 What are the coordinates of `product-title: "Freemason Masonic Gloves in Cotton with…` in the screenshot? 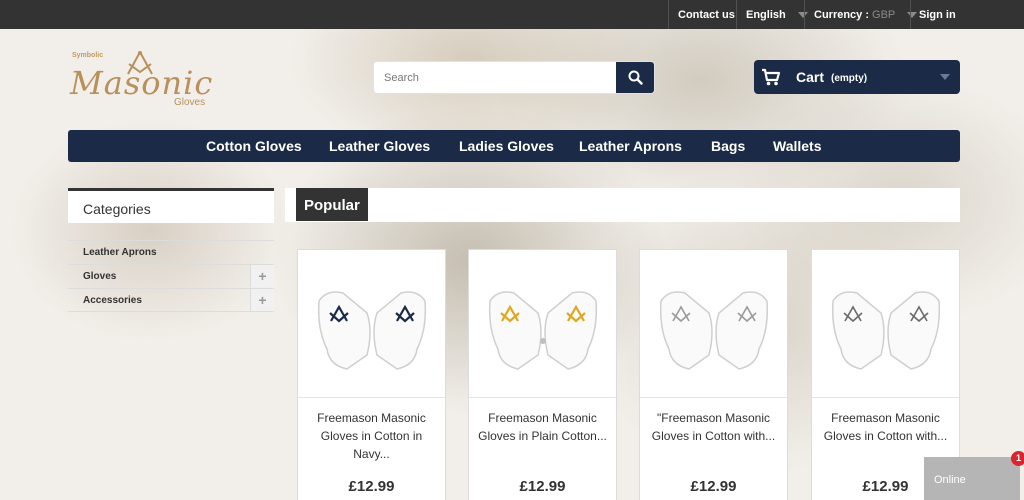 It's located at (713, 427).